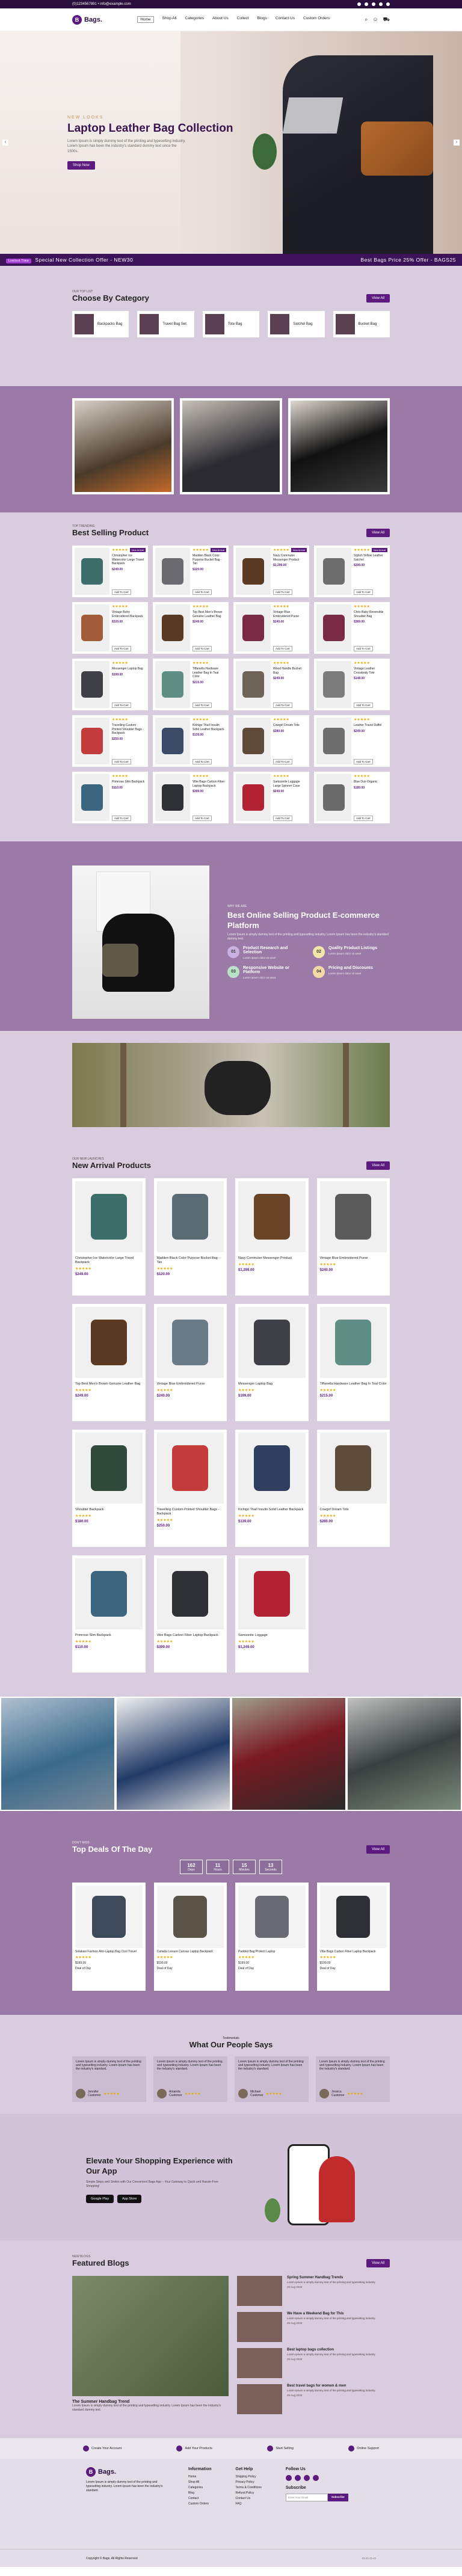 The height and width of the screenshot is (2576, 462). What do you see at coordinates (191, 1952) in the screenshot?
I see `deal-name: Canada Leisure Canvas Laptop Backpack` at bounding box center [191, 1952].